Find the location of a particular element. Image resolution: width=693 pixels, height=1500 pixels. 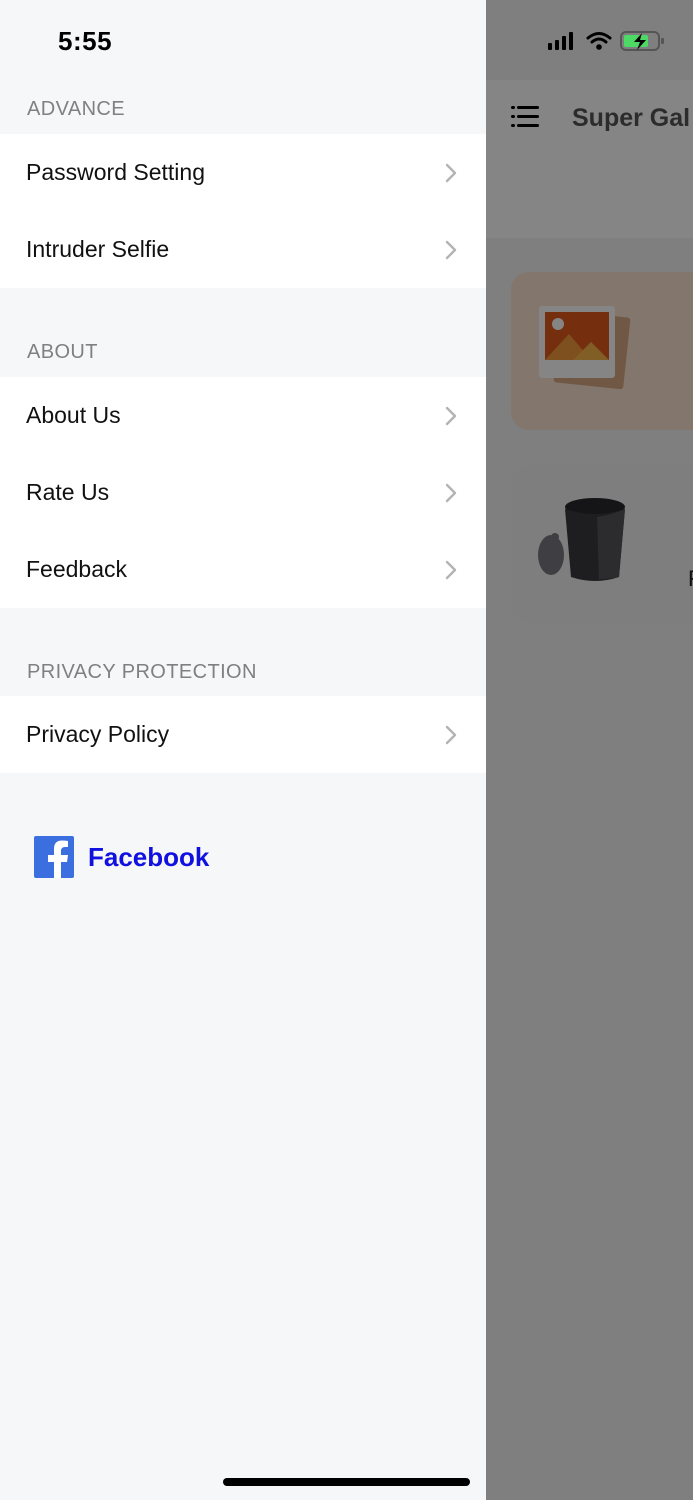

privacy-group: Privacy Policy is located at coordinates (243, 734).